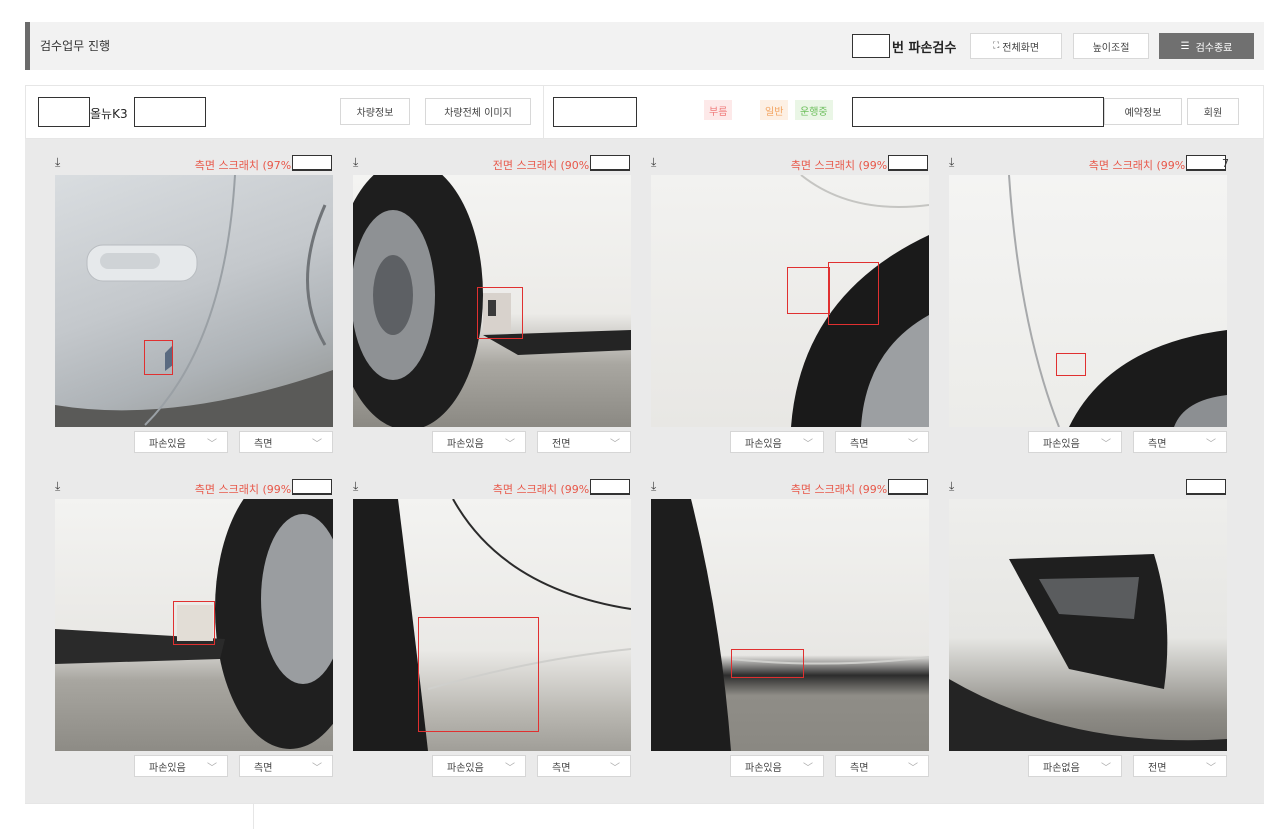 The image size is (1288, 829). What do you see at coordinates (644, 816) in the screenshot?
I see `bottom-panel` at bounding box center [644, 816].